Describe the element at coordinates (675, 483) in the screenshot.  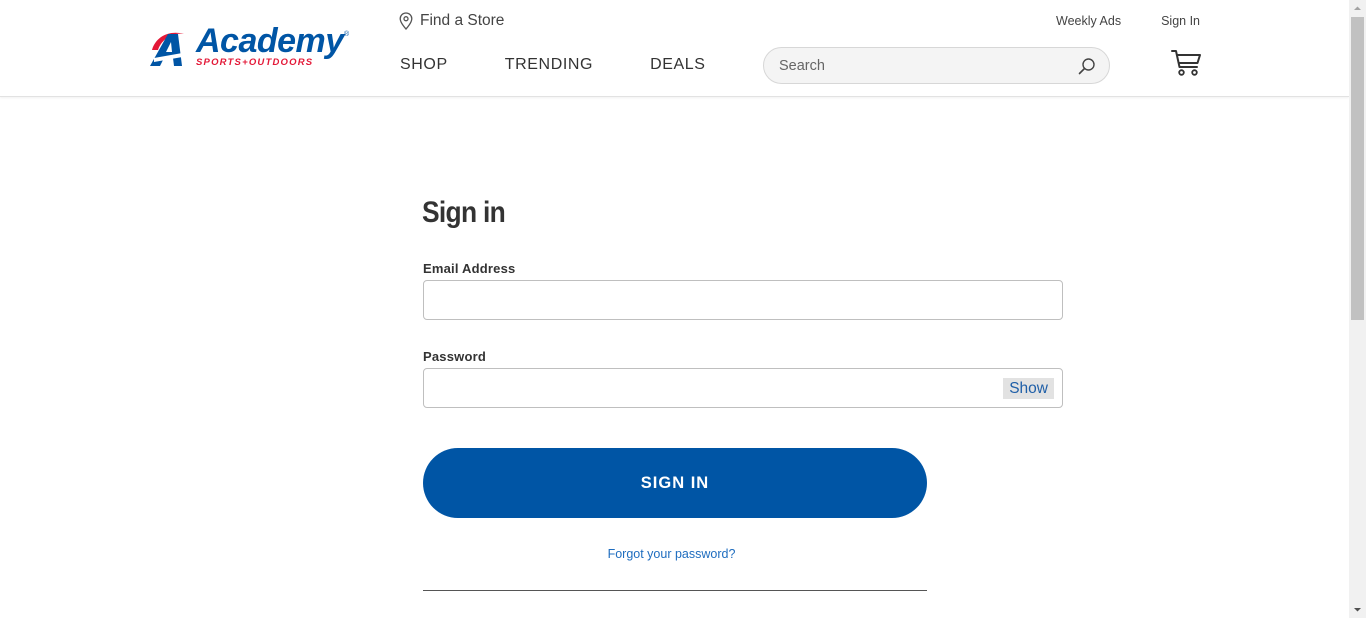
I see `sign-in-button: SIGN IN` at that location.